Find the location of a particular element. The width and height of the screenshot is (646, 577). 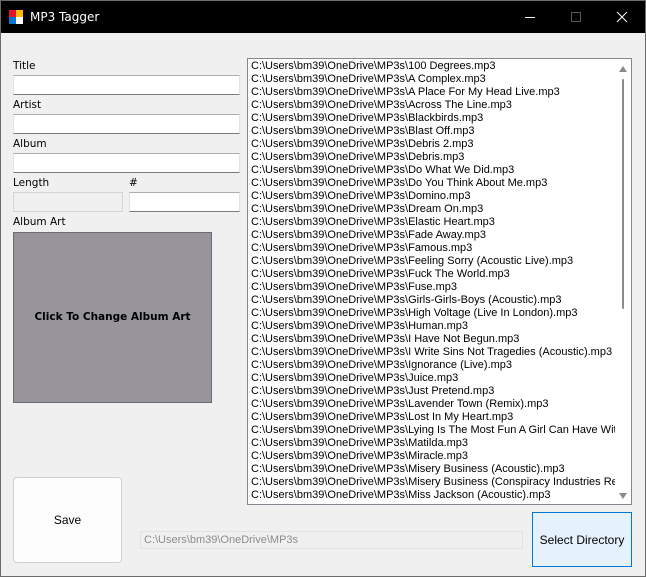

album-art-picture: Click To Change Album Art is located at coordinates (112, 317).